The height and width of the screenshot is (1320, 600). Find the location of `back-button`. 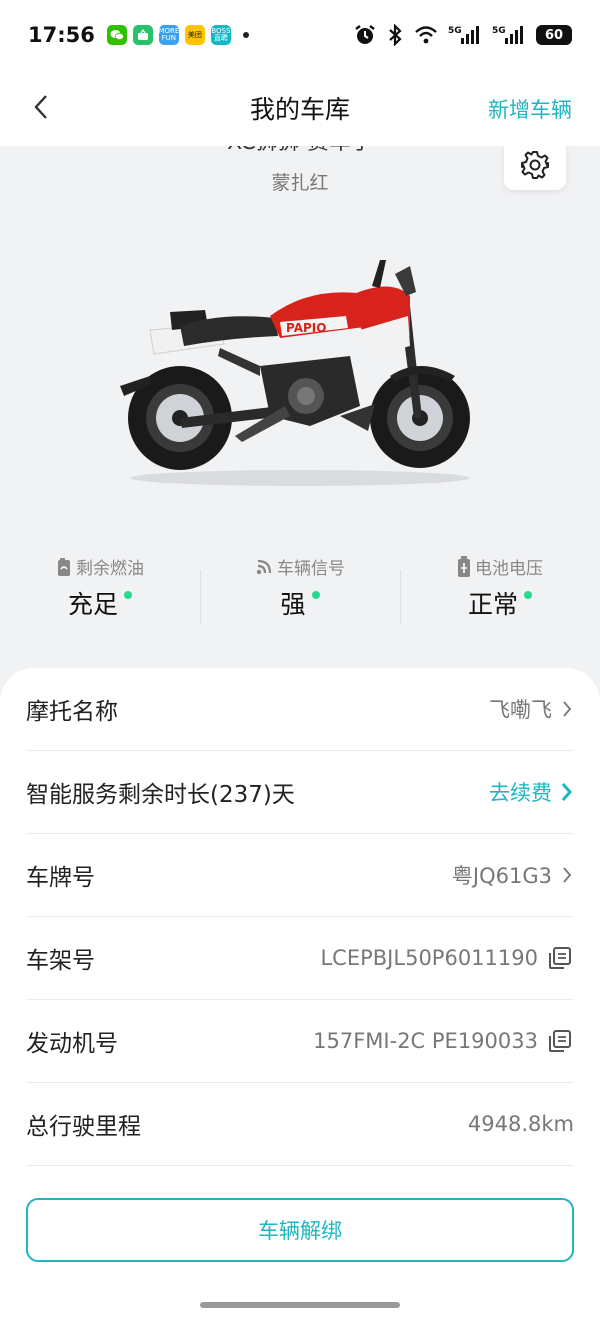

back-button is located at coordinates (41, 107).